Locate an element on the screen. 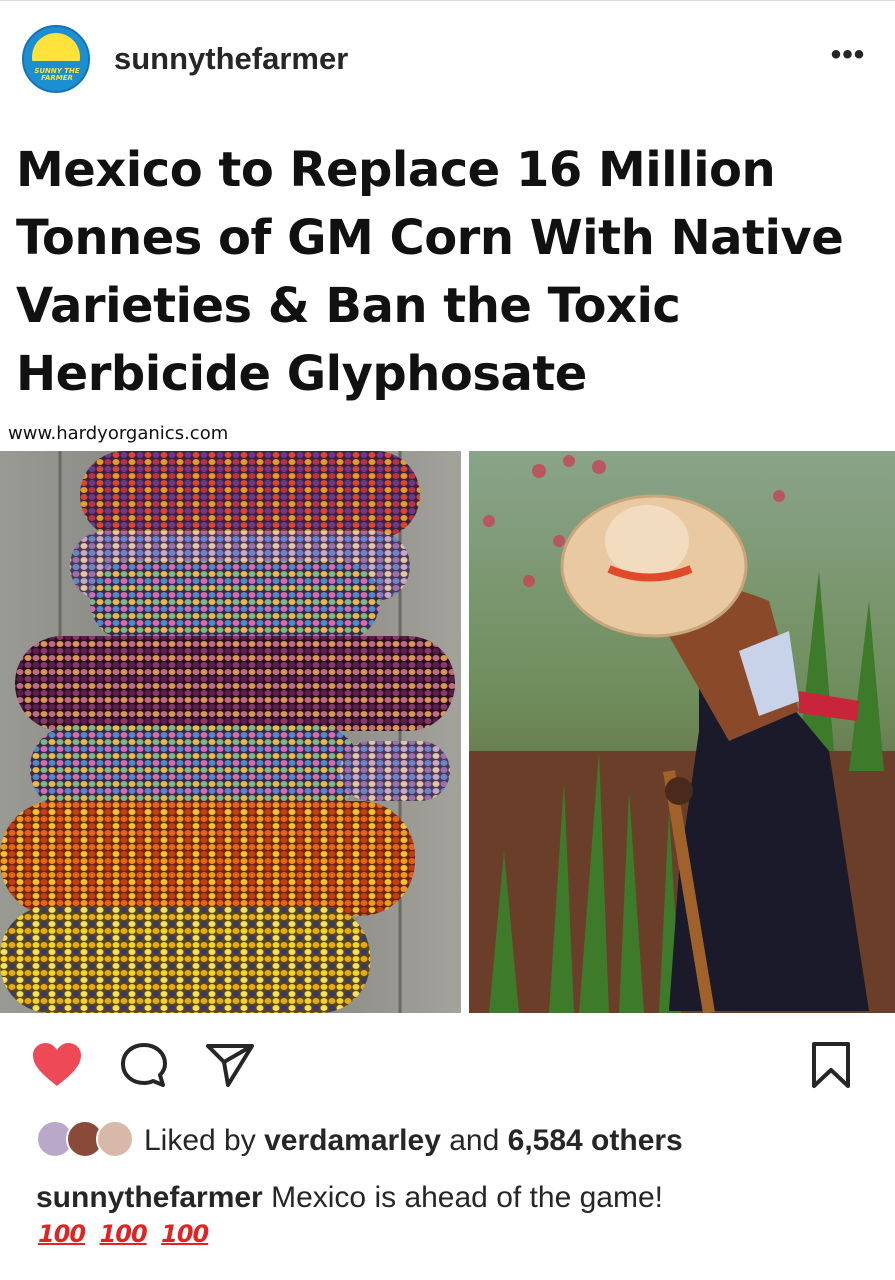 This screenshot has height=1280, width=895. likes-text: Liked by verdamarley and 6,584 others is located at coordinates (413, 1141).